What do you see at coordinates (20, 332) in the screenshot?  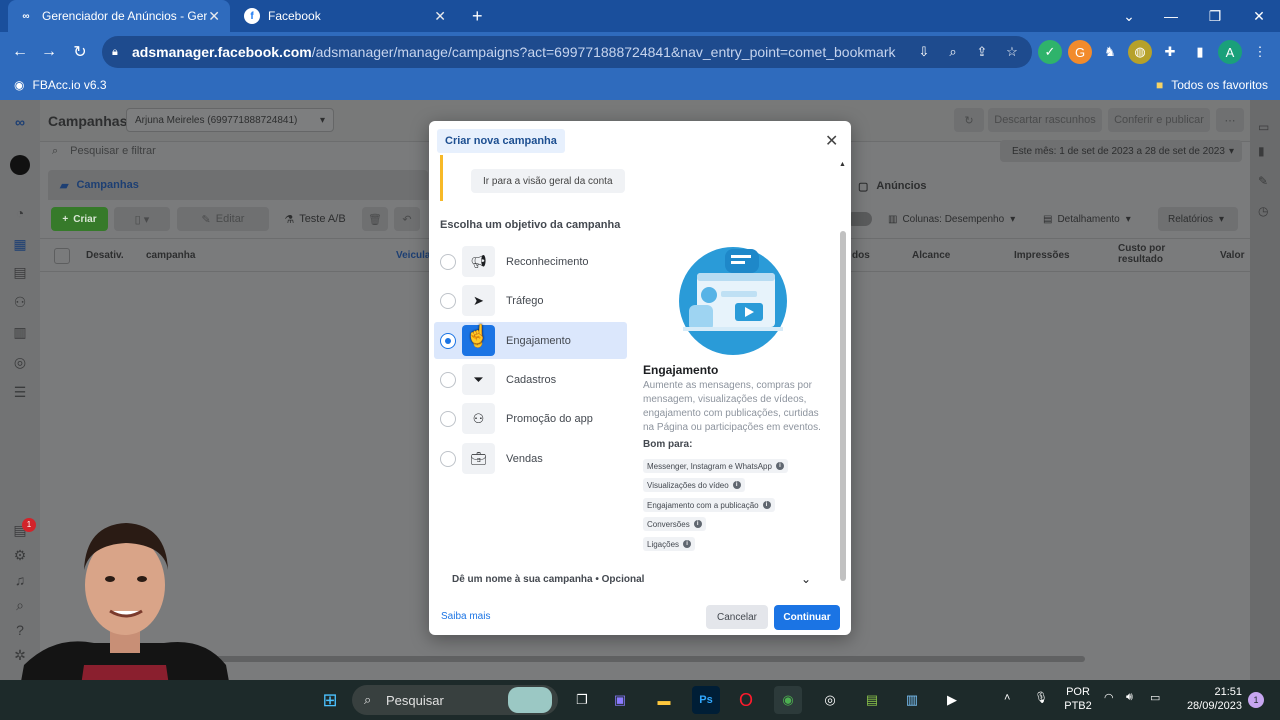 I see `catalog-icon: ▥` at bounding box center [20, 332].